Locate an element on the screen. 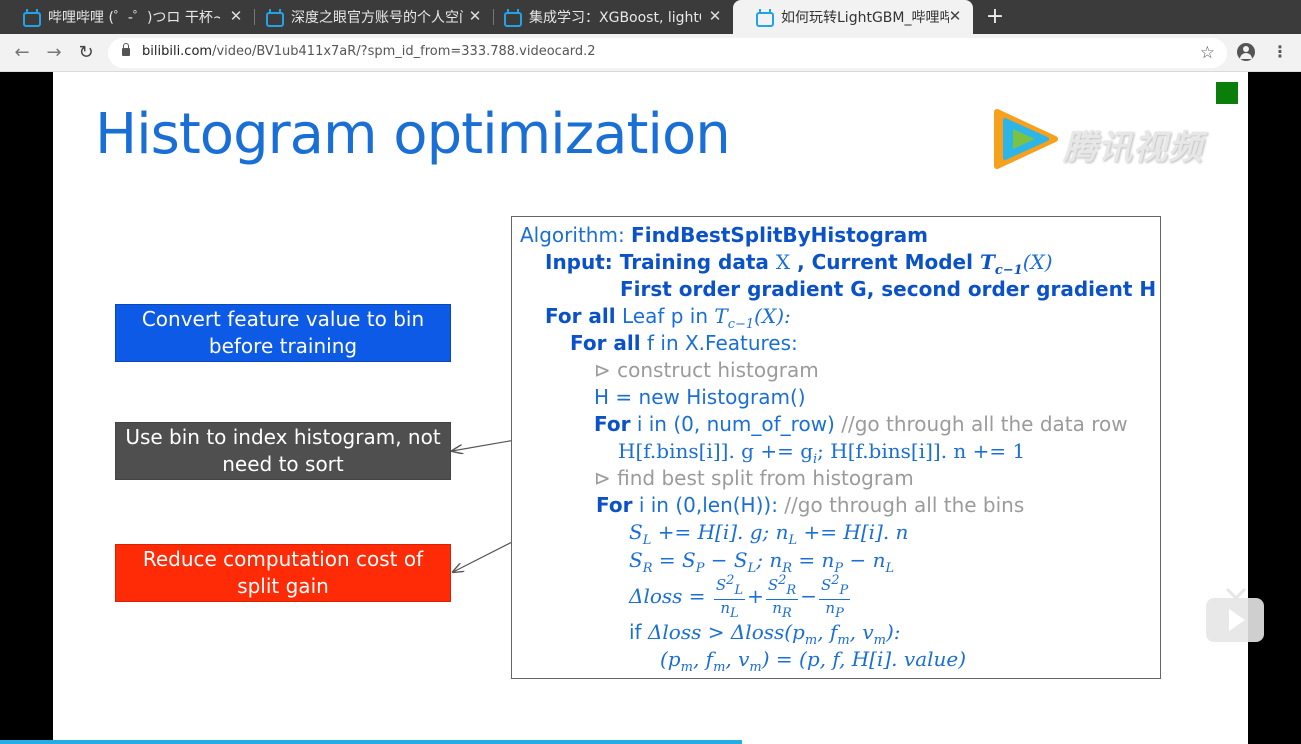 This screenshot has height=744, width=1301. algo-line-16: (pm, fm, vm) = (p, f, H[i]. value) is located at coordinates (813, 661).